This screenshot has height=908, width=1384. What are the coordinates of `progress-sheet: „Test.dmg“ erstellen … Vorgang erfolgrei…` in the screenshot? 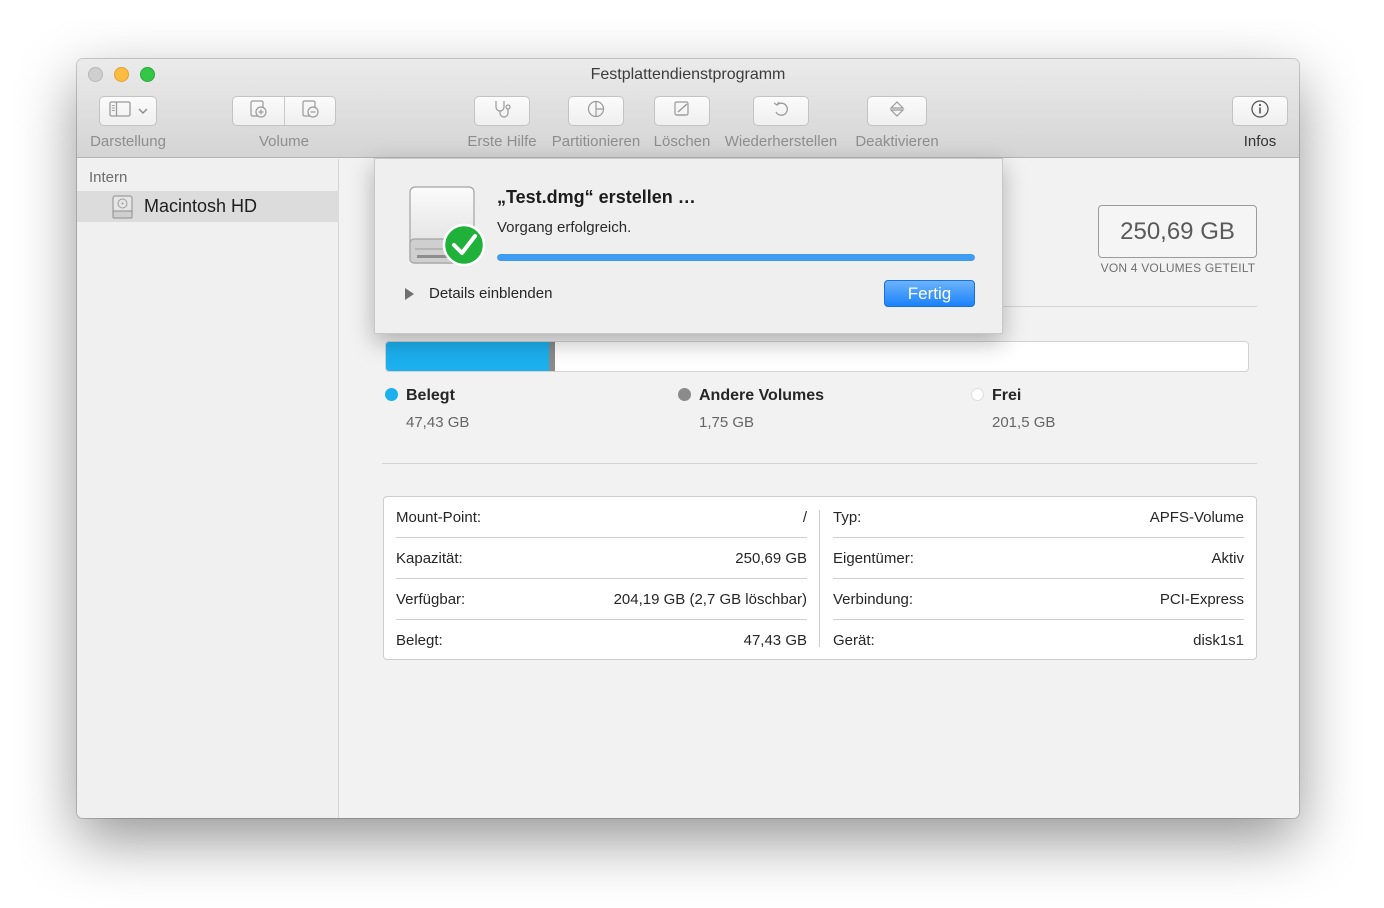 It's located at (688, 246).